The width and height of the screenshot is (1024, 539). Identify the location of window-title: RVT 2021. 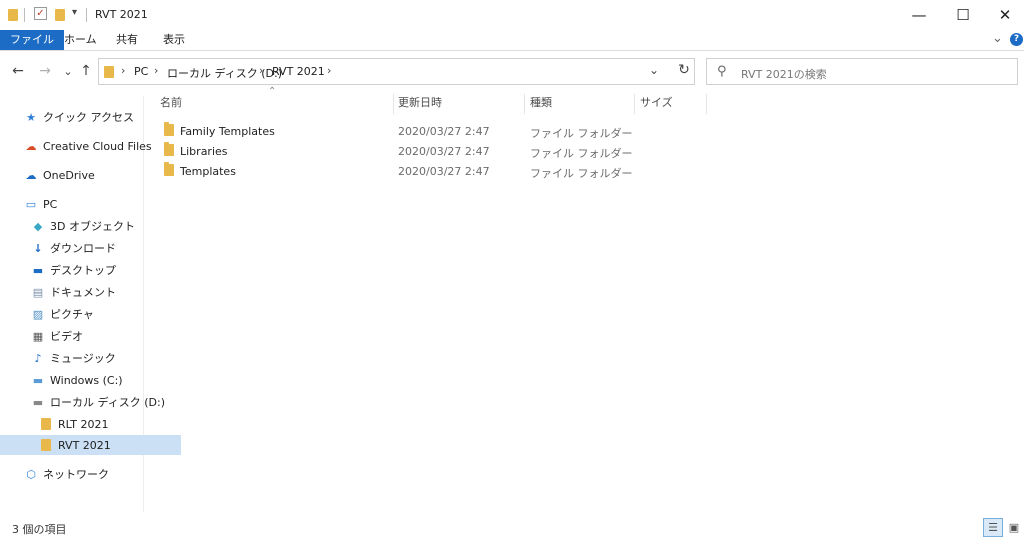
(121, 14).